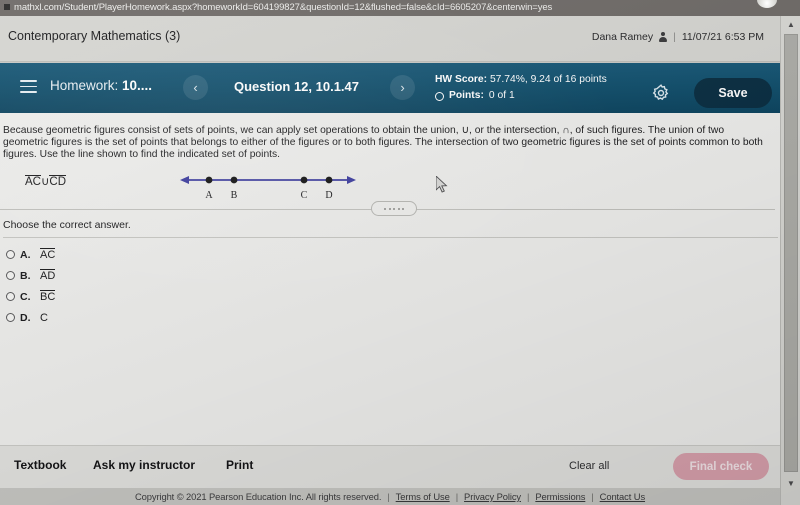 Image resolution: width=800 pixels, height=505 pixels. I want to click on answer-letter-c: C., so click(25, 296).